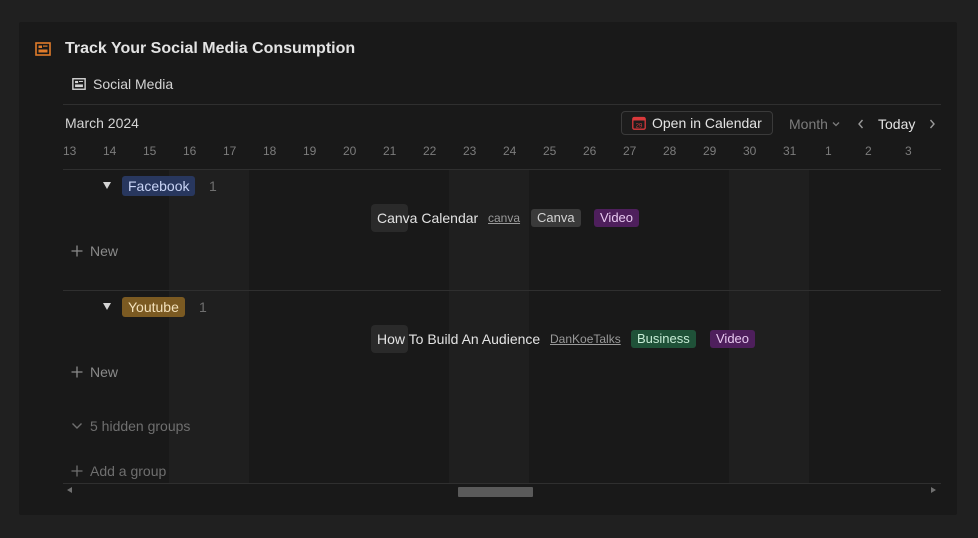 This screenshot has width=978, height=538. What do you see at coordinates (670, 151) in the screenshot?
I see `day-number: 28` at bounding box center [670, 151].